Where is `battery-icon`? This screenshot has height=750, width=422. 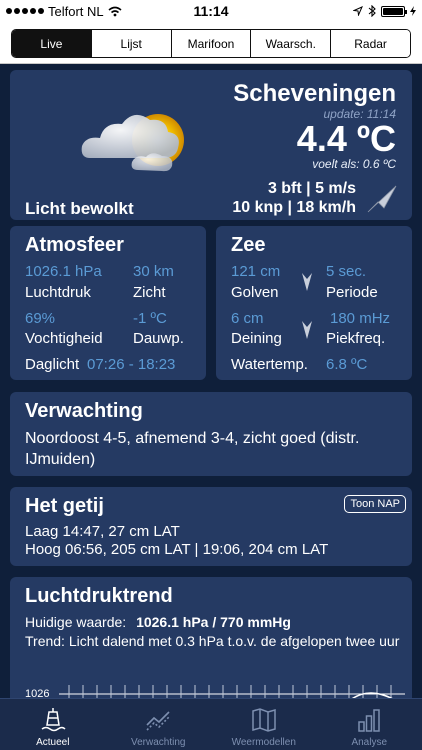 battery-icon is located at coordinates (394, 11).